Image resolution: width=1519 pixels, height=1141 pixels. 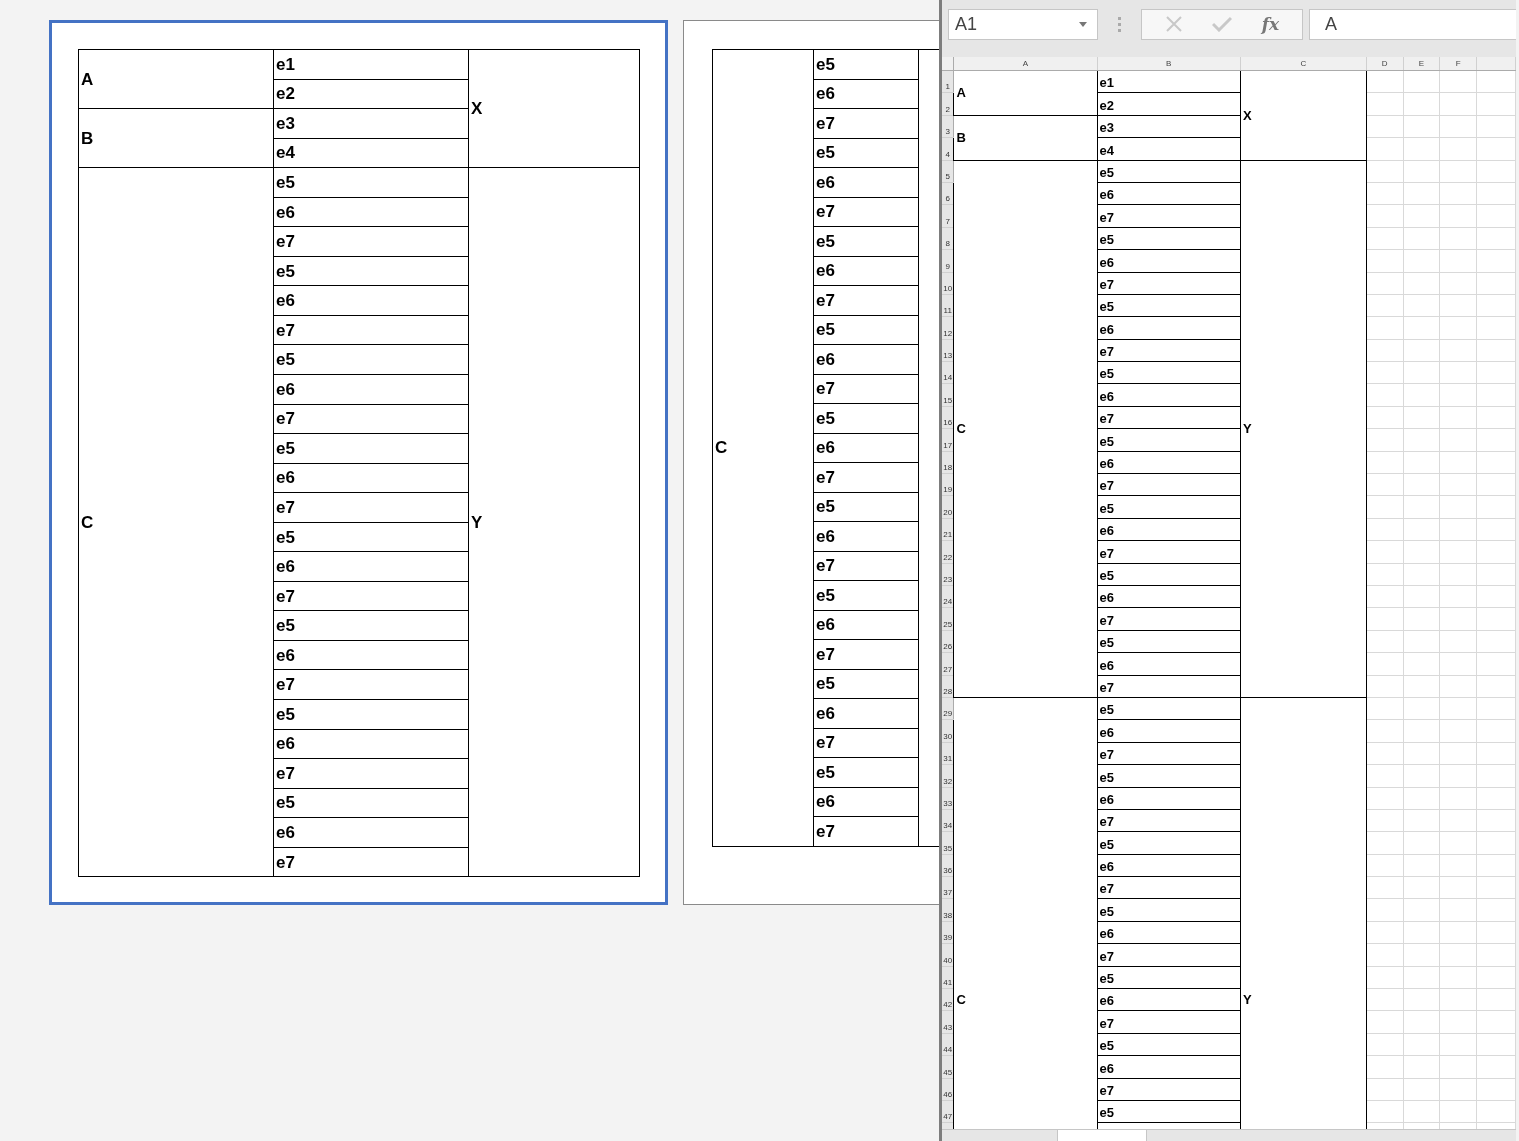 What do you see at coordinates (948, 596) in the screenshot?
I see `row-number: 24` at bounding box center [948, 596].